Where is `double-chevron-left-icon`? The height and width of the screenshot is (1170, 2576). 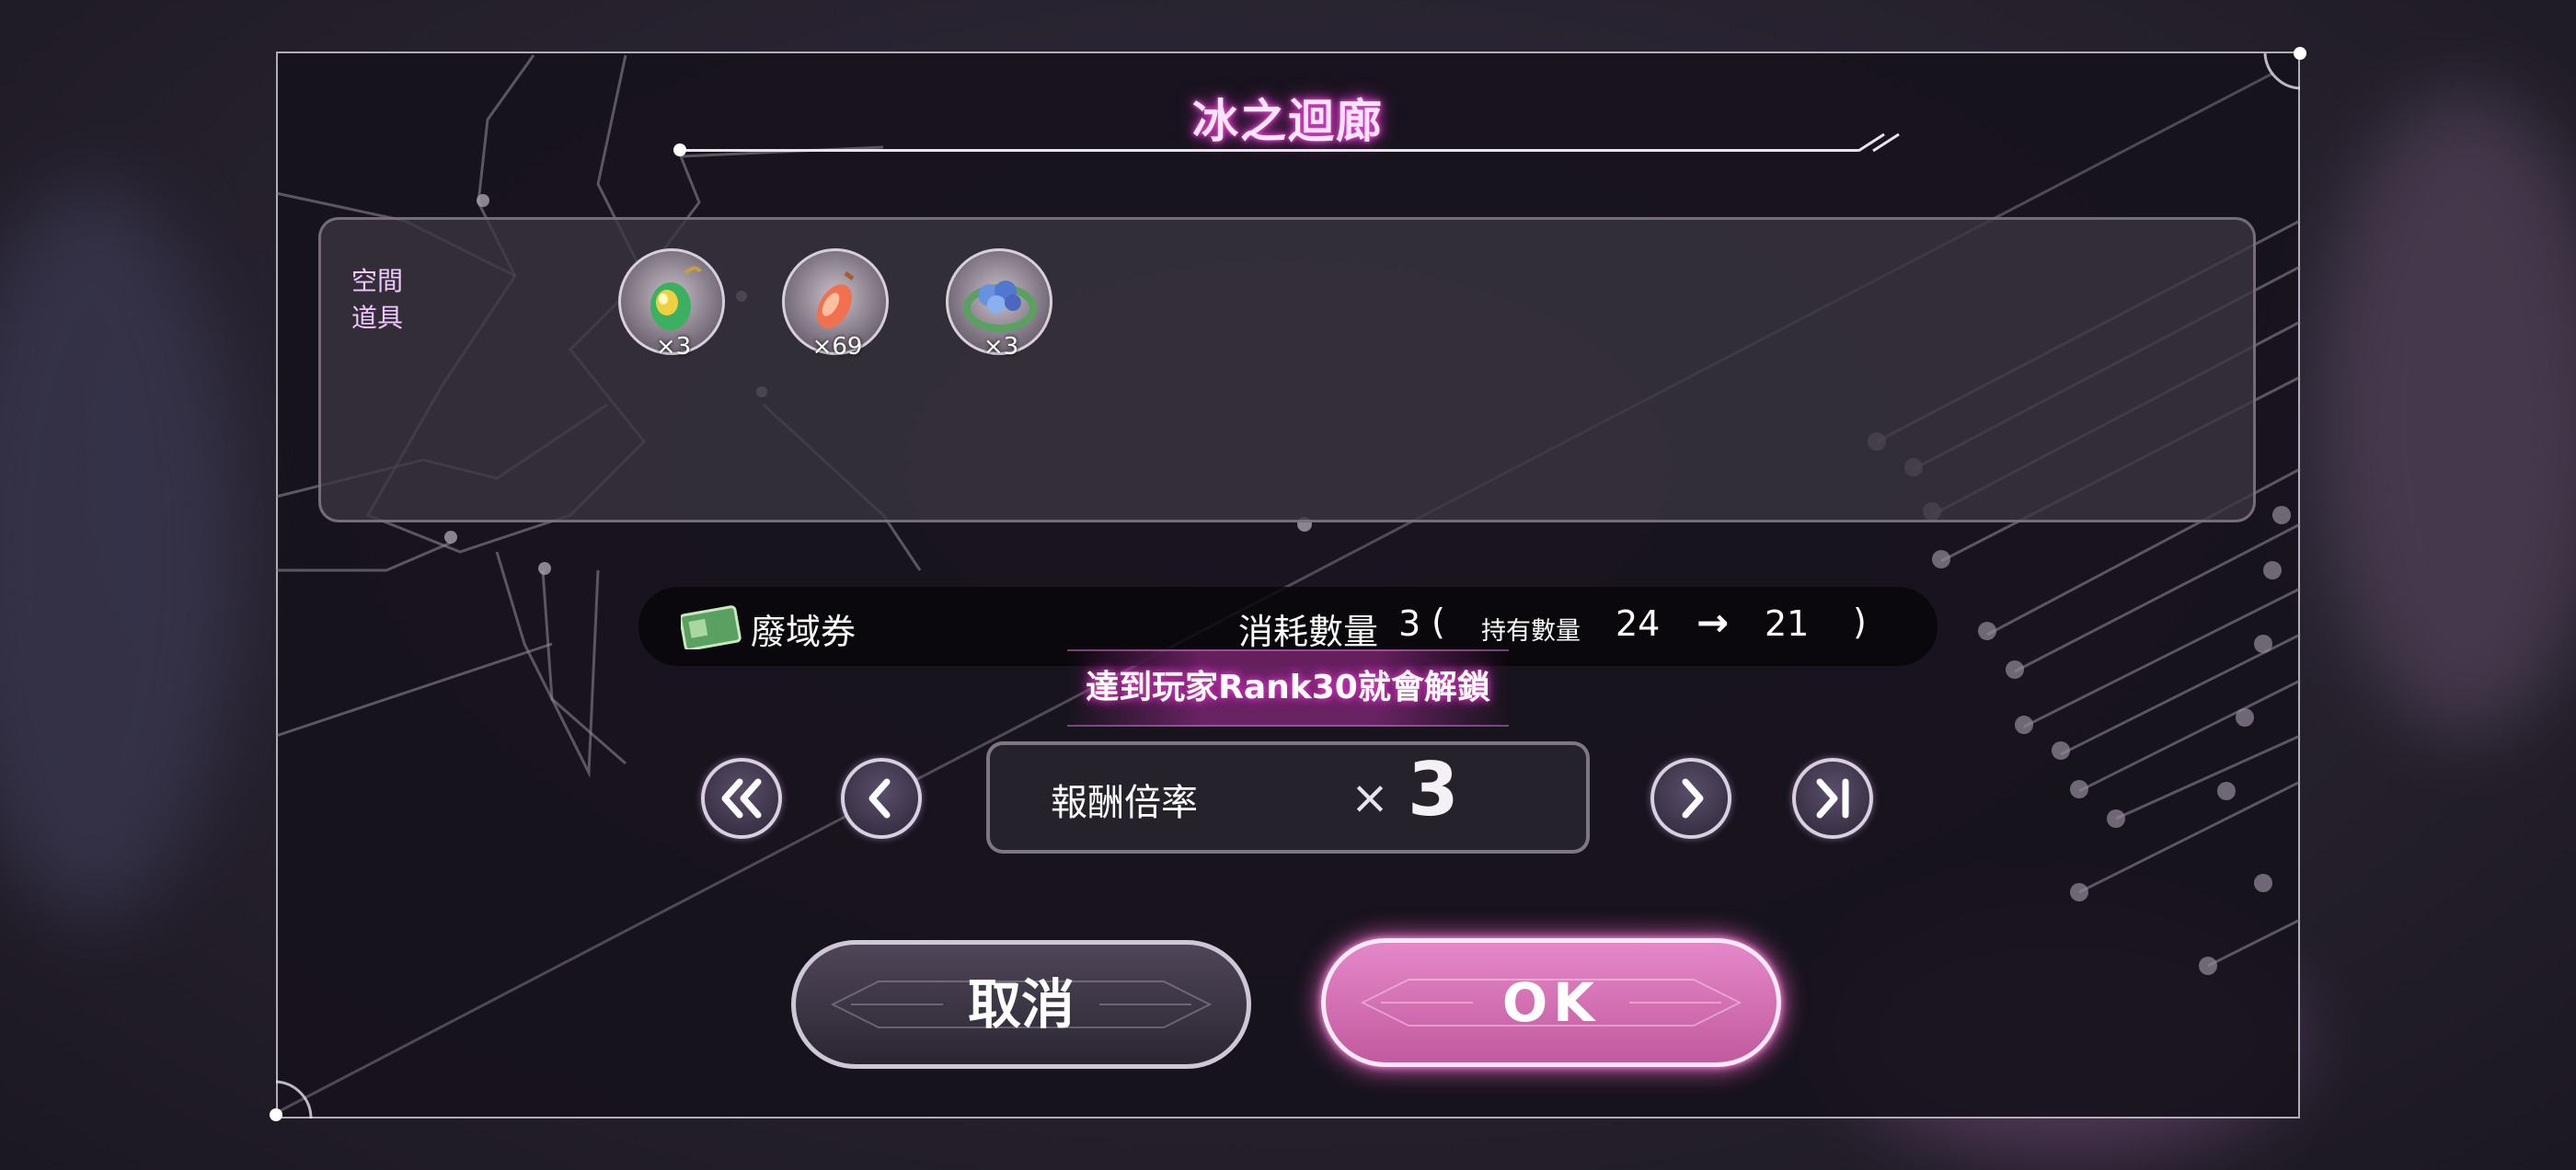 double-chevron-left-icon is located at coordinates (741, 798).